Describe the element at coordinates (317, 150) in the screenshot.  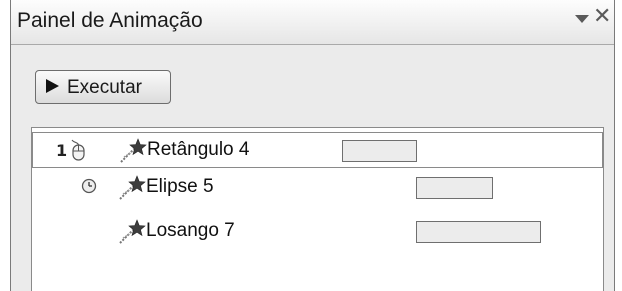
I see `animation-item-1: 1 Retângulo 4` at that location.